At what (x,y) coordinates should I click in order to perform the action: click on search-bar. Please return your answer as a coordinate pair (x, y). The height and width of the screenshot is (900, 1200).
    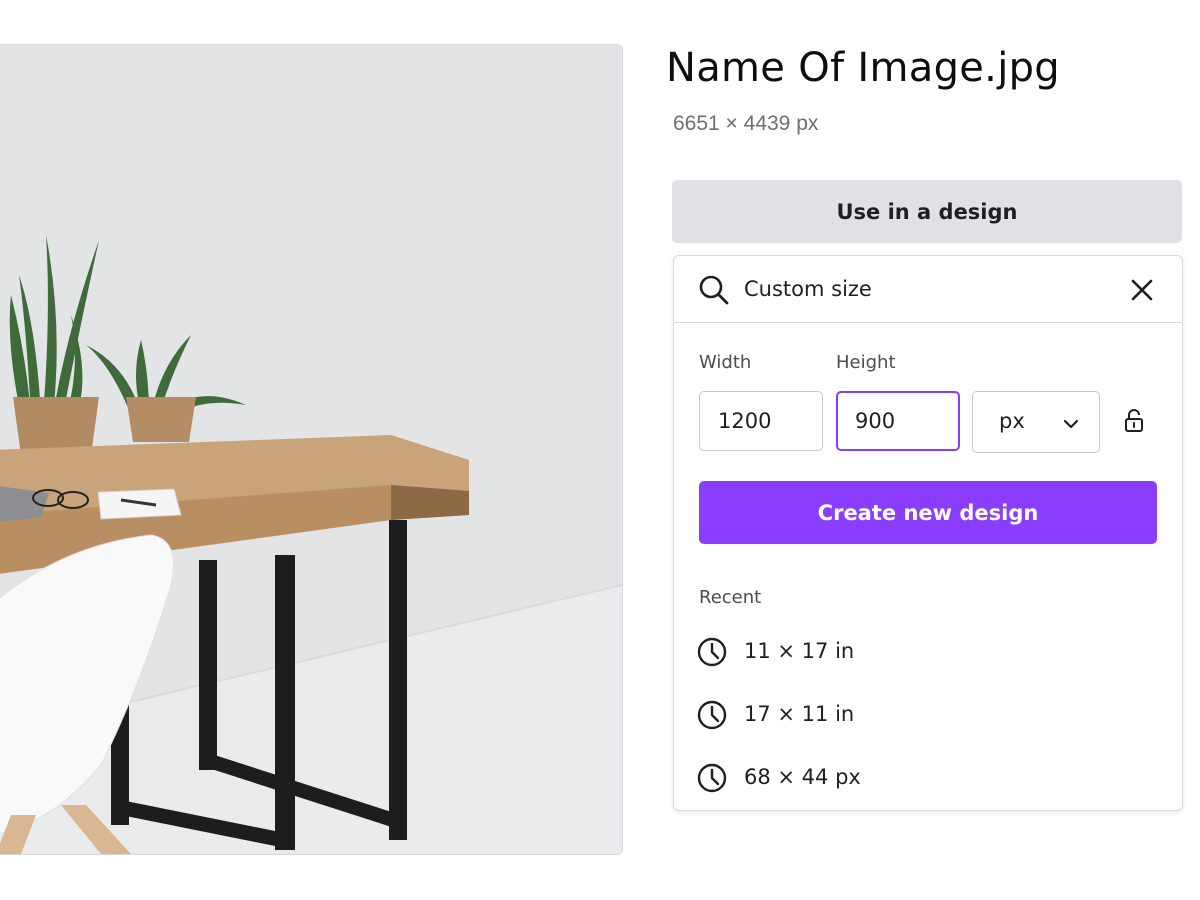
    Looking at the image, I should click on (928, 289).